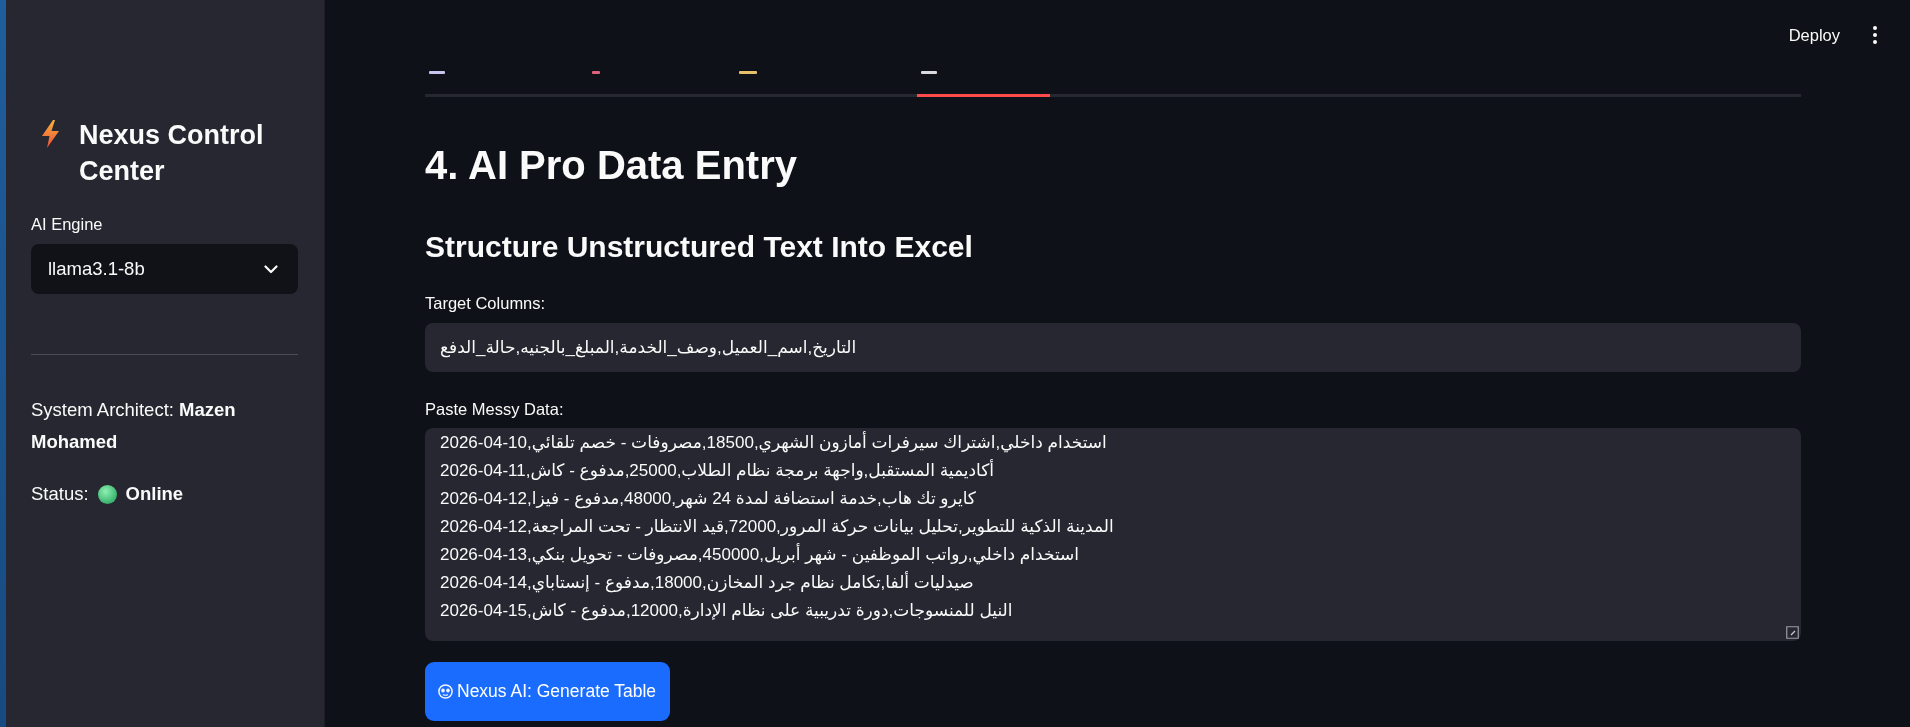 The height and width of the screenshot is (727, 1910). Describe the element at coordinates (50, 134) in the screenshot. I see `lightning-bolt-icon` at that location.